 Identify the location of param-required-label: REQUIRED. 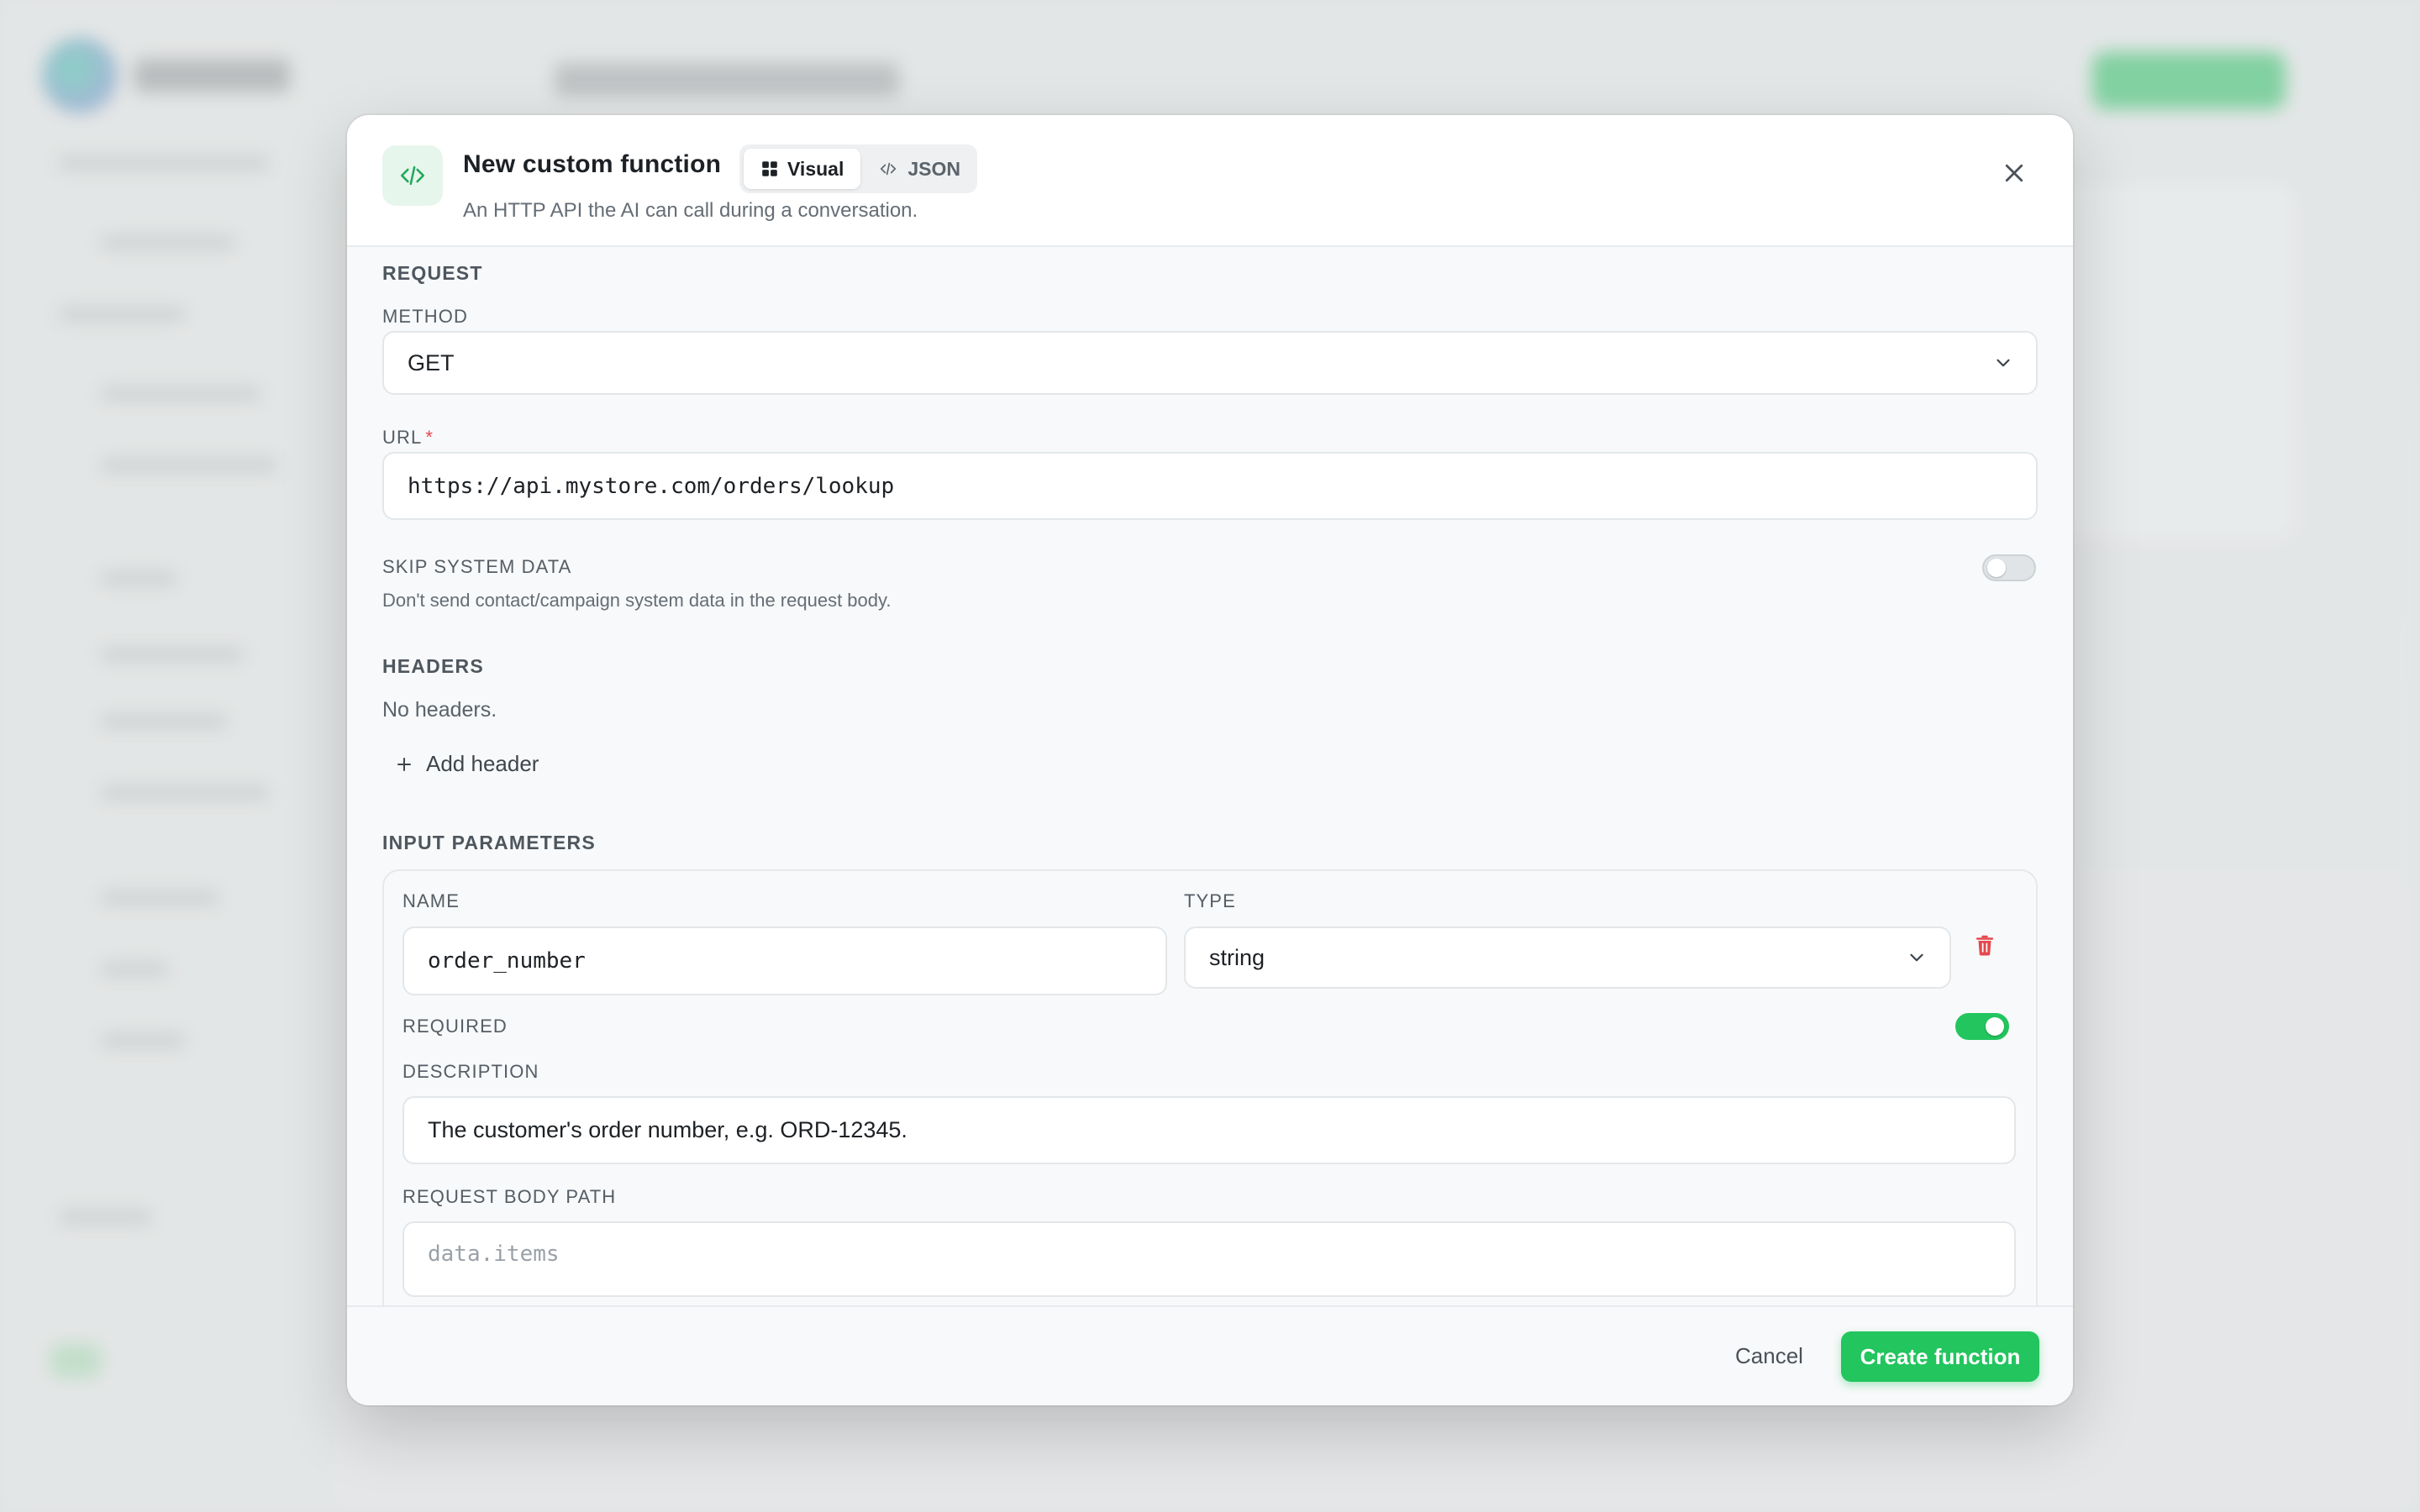
(455, 1026).